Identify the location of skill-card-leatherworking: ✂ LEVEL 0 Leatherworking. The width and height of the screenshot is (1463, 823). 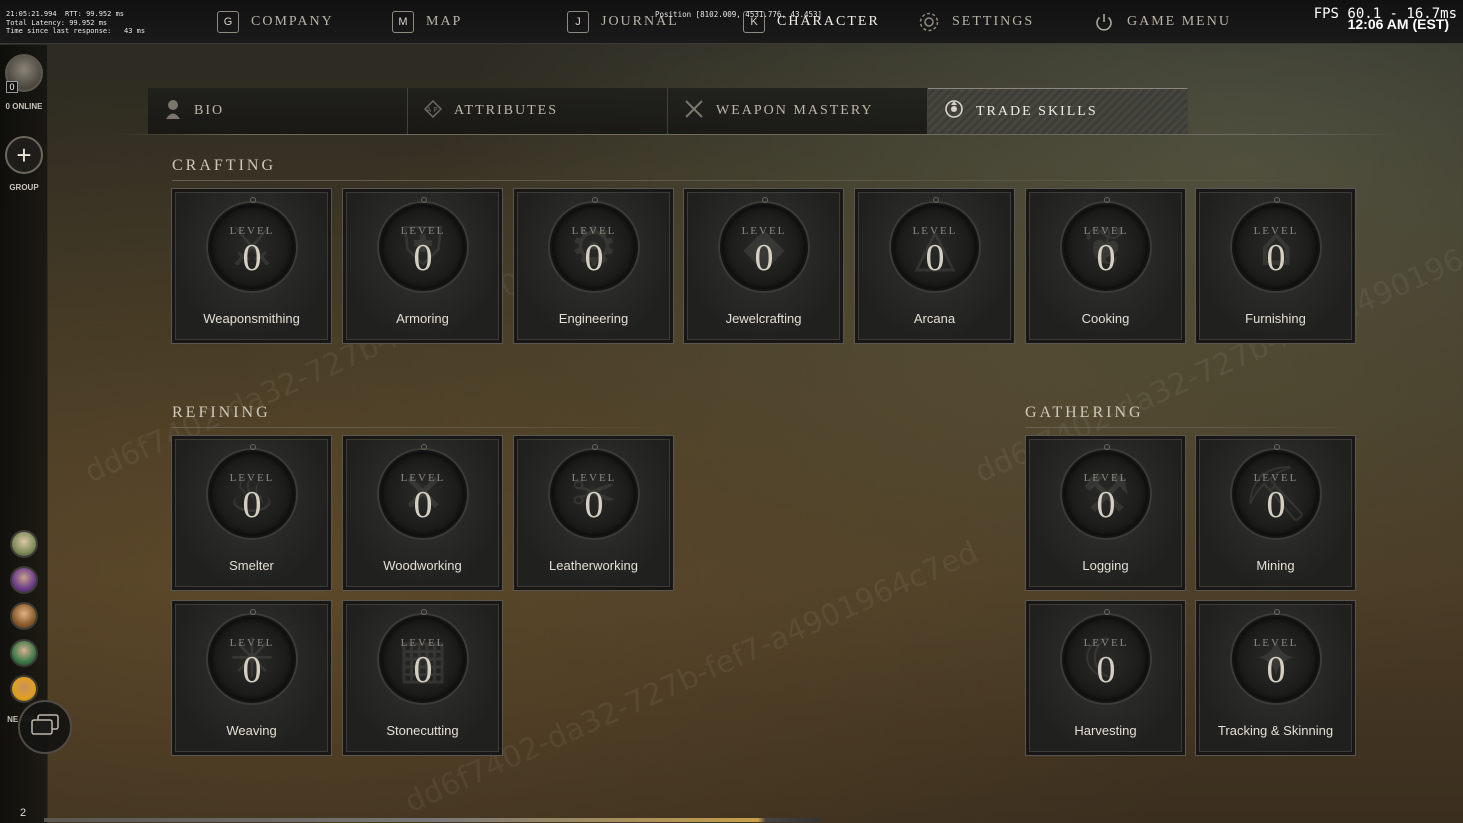
(593, 513).